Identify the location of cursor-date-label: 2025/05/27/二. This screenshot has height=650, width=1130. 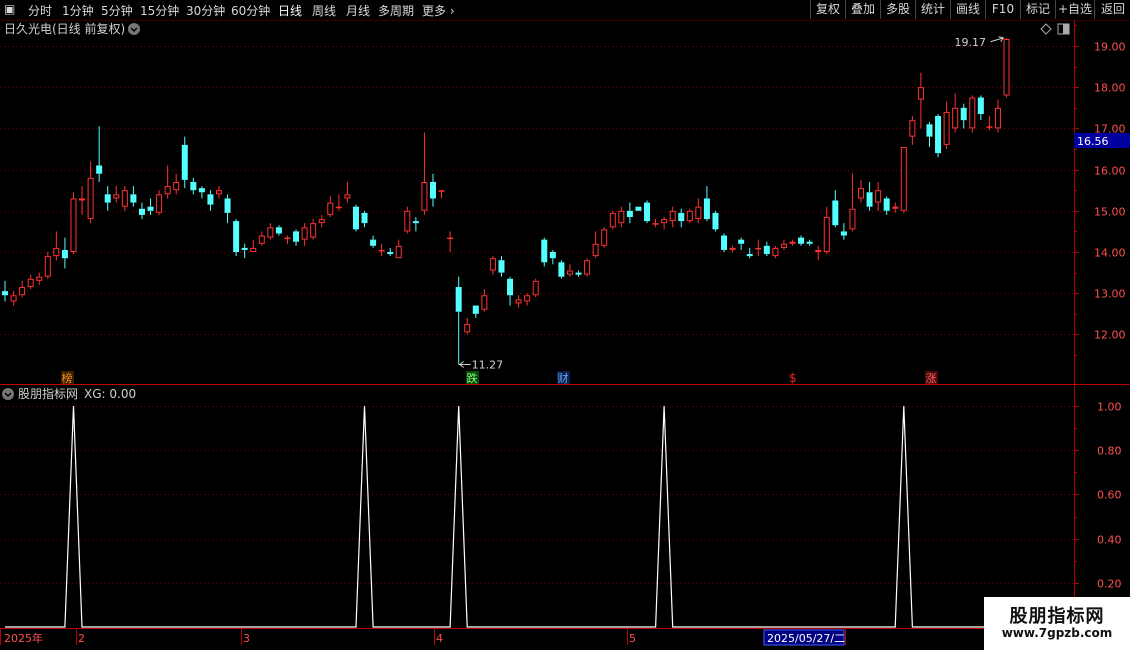
(806, 638).